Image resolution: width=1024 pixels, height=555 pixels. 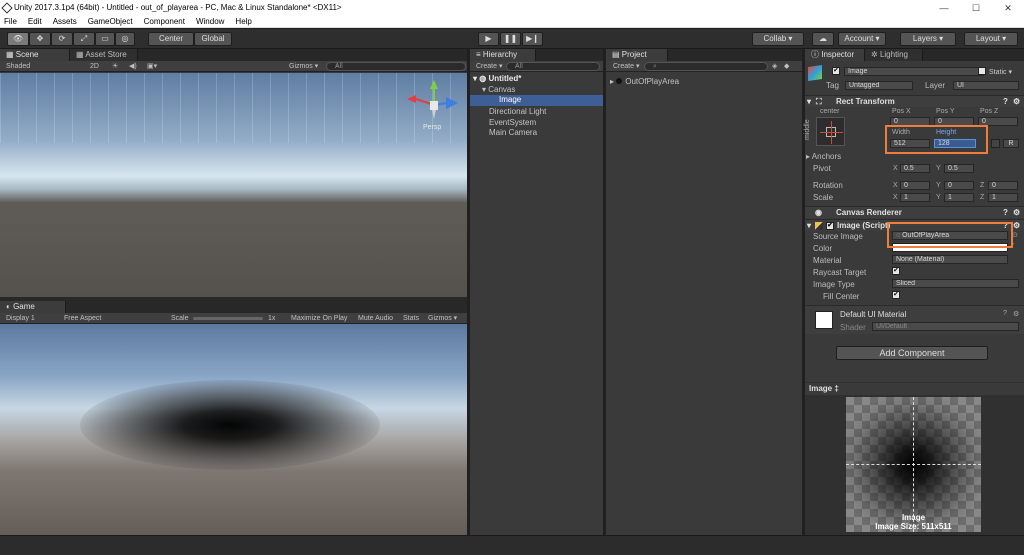 What do you see at coordinates (105, 39) in the screenshot?
I see `rect-tool-button: ▭` at bounding box center [105, 39].